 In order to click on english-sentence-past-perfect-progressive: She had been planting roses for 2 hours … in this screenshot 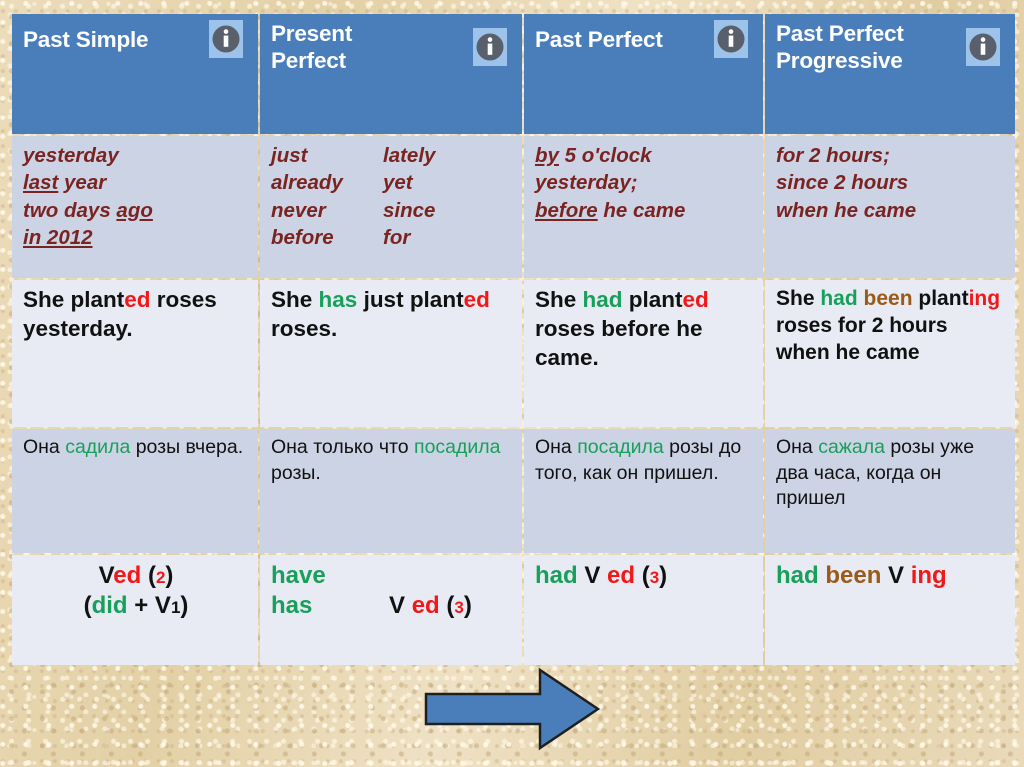, I will do `click(888, 325)`.